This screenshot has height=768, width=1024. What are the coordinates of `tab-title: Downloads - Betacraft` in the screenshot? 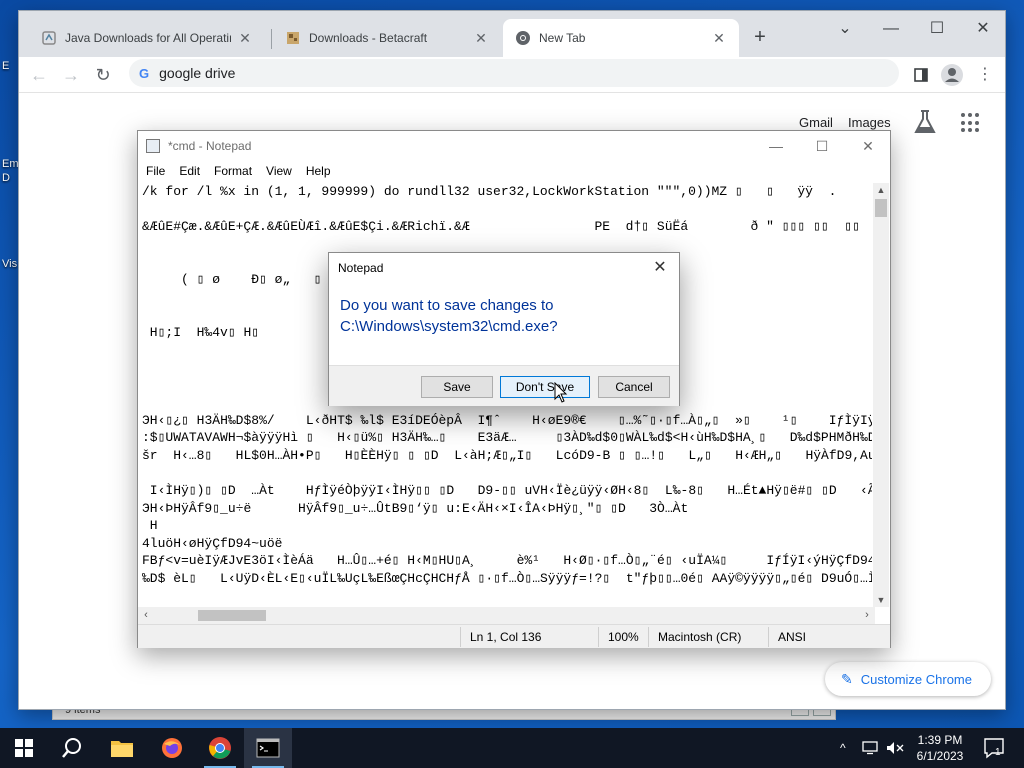 It's located at (368, 38).